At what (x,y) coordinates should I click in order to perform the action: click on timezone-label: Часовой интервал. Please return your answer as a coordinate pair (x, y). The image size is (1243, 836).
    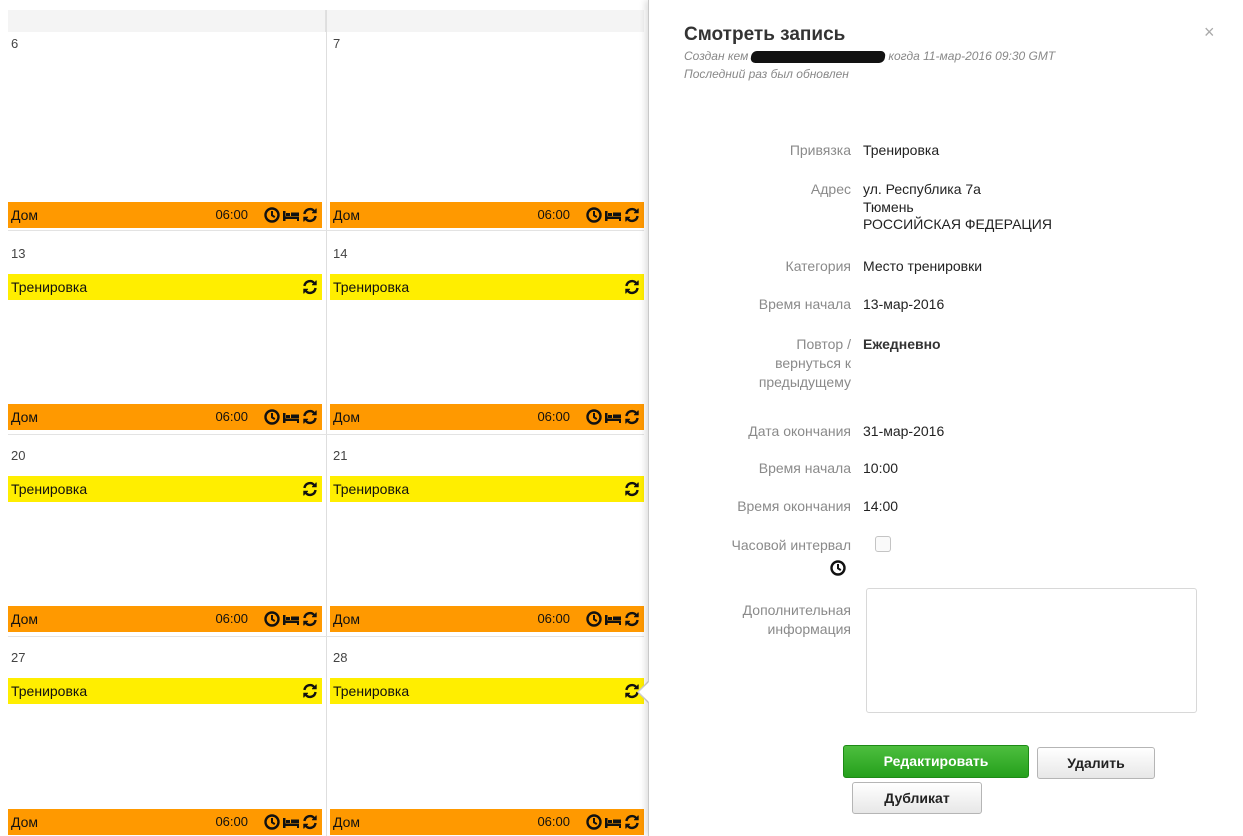
    Looking at the image, I should click on (791, 545).